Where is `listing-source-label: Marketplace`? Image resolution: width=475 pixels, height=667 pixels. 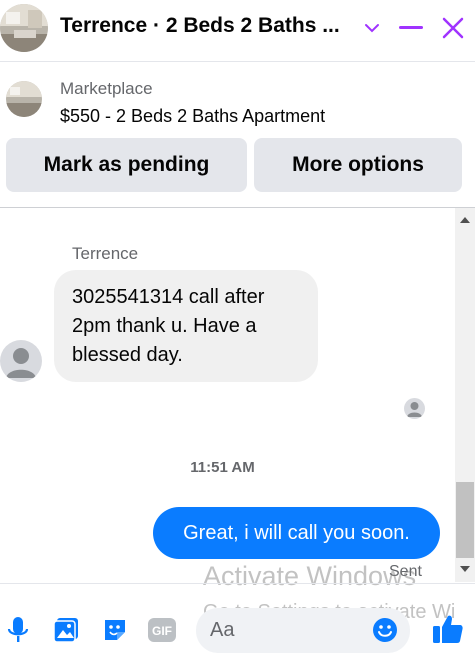
listing-source-label: Marketplace is located at coordinates (106, 88).